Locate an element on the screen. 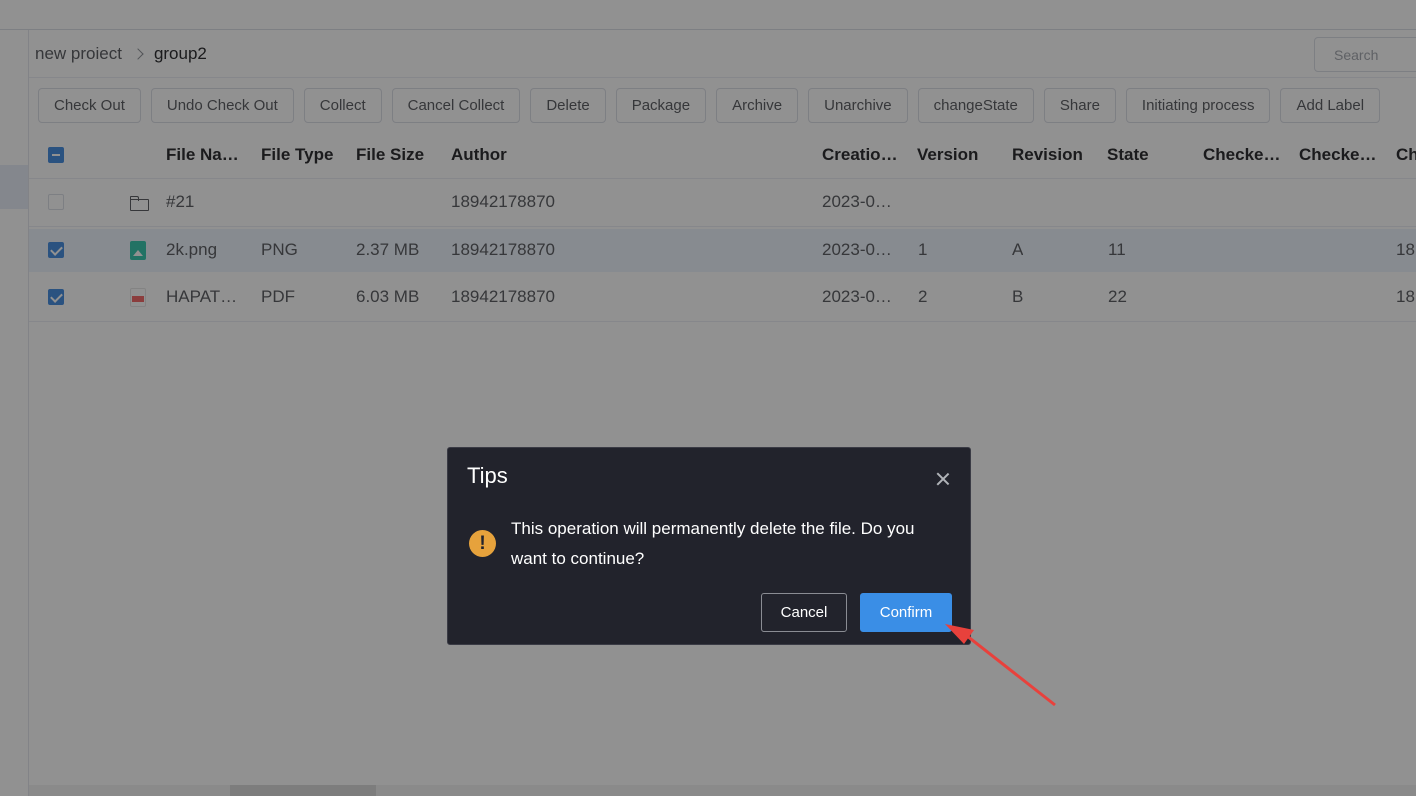 The image size is (1416, 796). warning-icon: ! is located at coordinates (482, 543).